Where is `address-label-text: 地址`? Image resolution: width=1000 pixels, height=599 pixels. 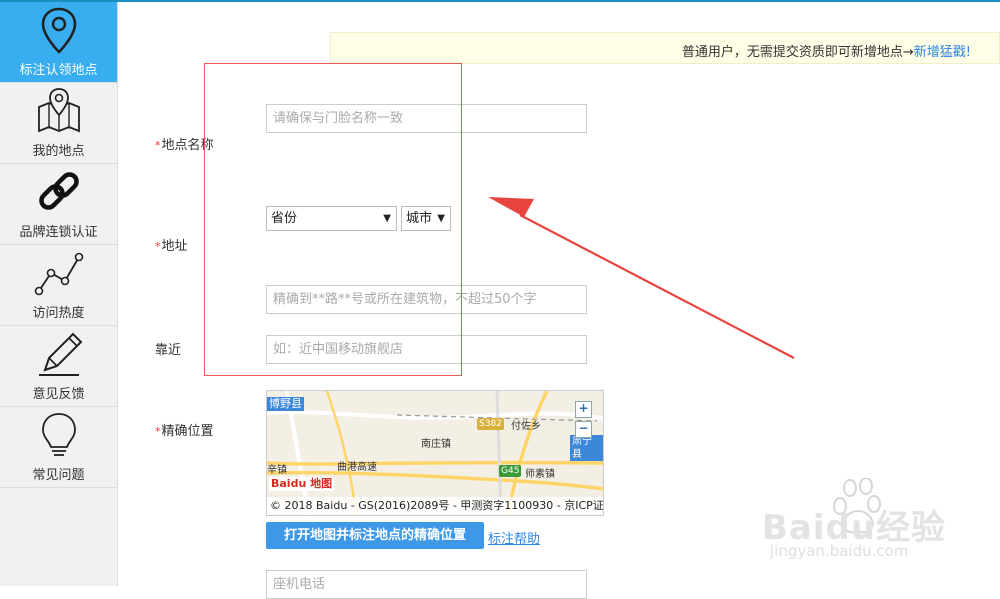
address-label-text: 地址 is located at coordinates (174, 246).